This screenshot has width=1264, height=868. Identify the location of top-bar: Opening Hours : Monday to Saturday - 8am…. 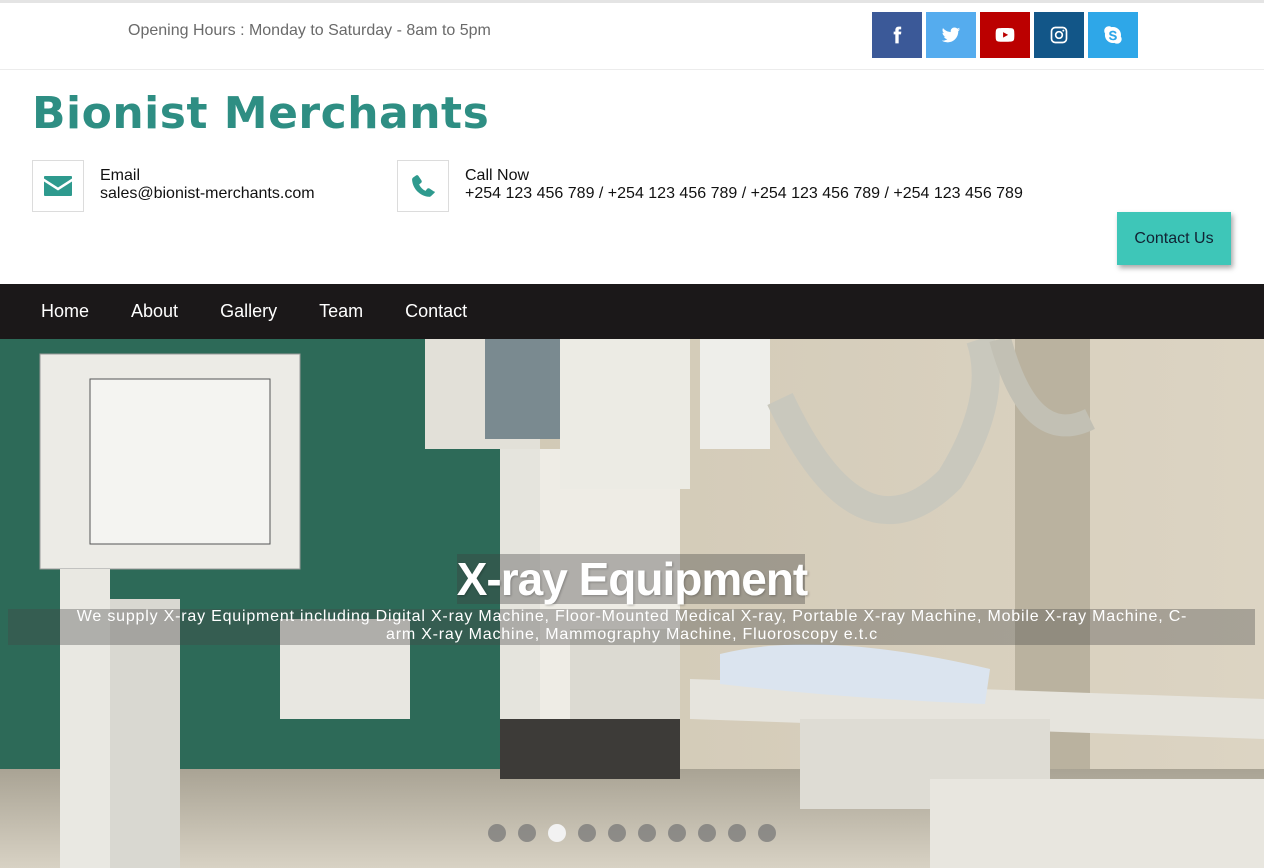
(632, 36).